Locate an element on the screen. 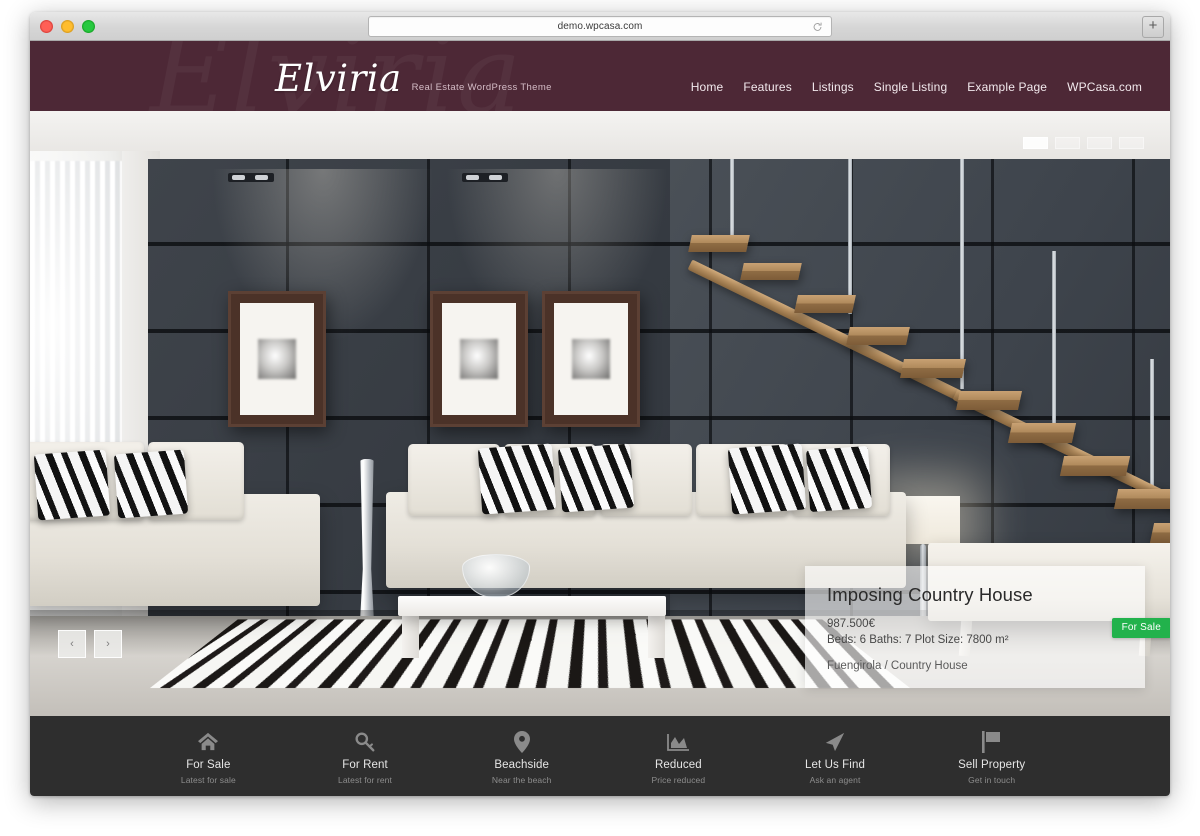 The image size is (1200, 836). home-icon is located at coordinates (208, 742).